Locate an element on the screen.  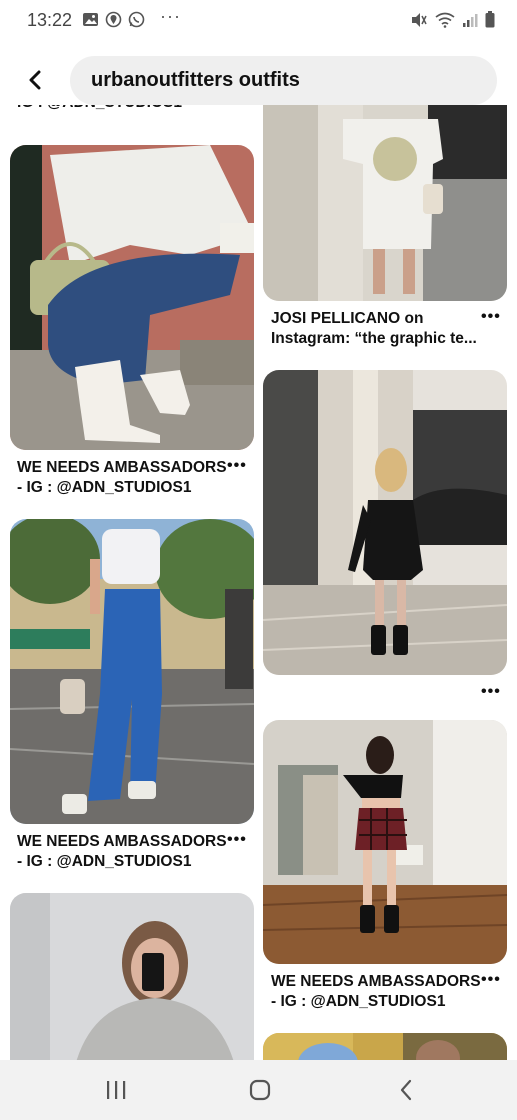
navigation-bar is located at coordinates (258, 1090).